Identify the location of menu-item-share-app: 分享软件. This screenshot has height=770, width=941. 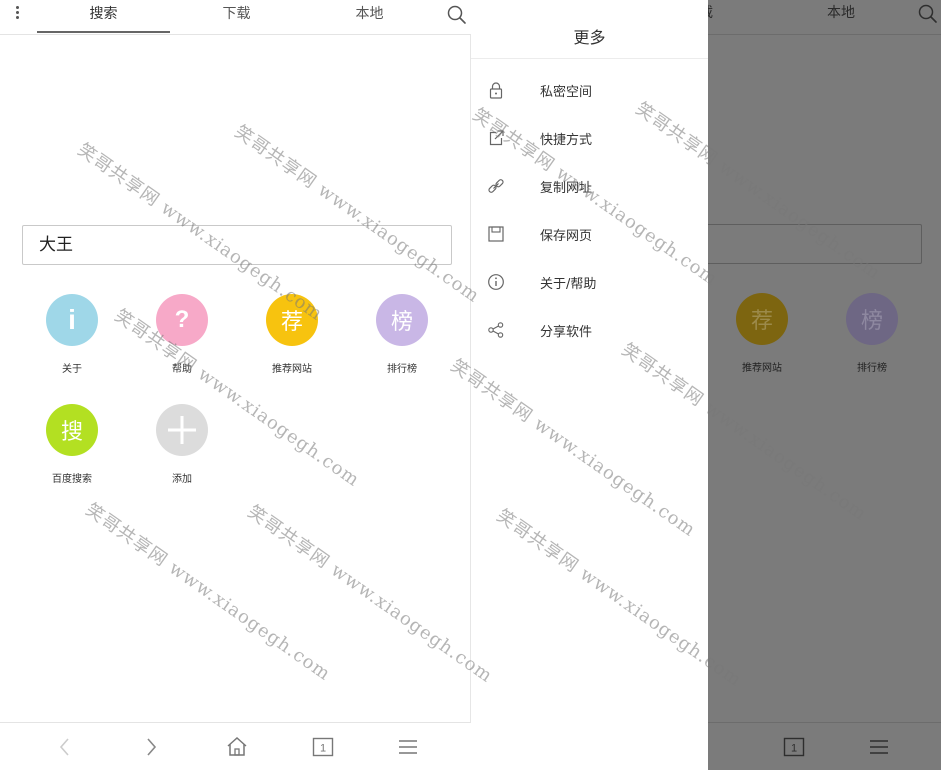
(589, 331).